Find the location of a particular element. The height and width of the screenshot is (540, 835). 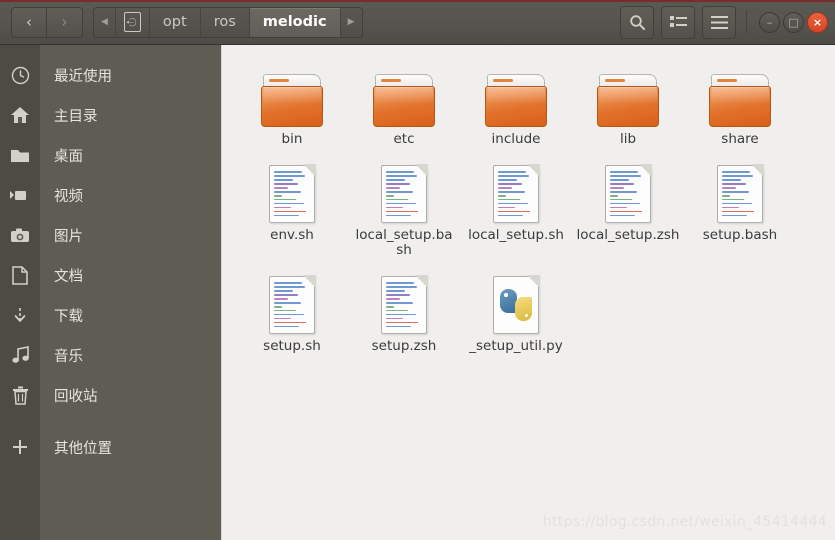

sidebar-icon-other-locations is located at coordinates (20, 447).